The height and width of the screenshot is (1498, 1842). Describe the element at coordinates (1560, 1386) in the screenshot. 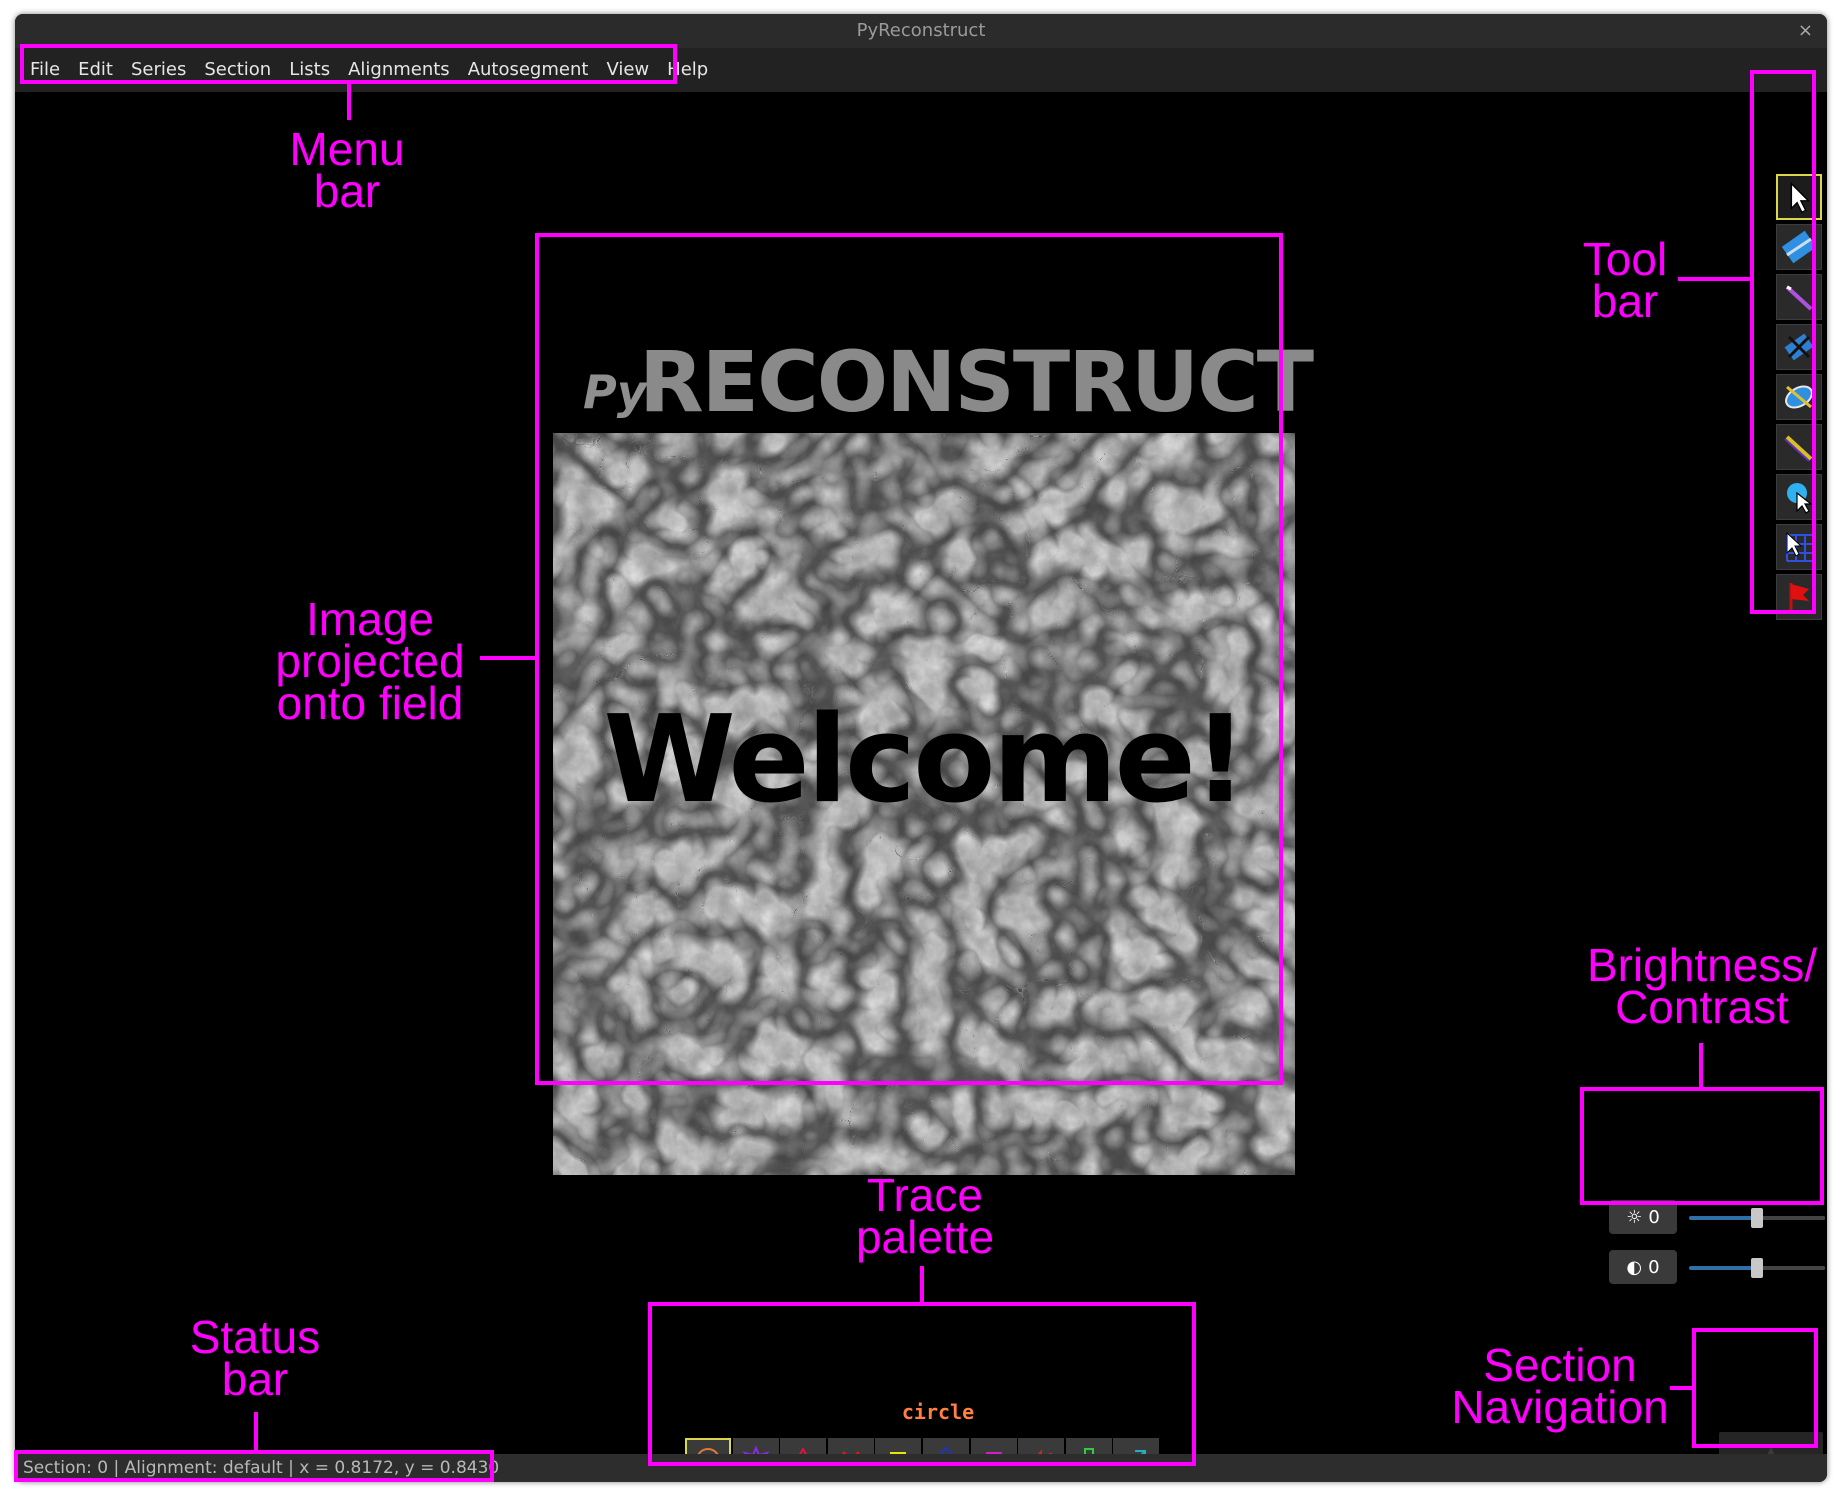

I see `section-nav-label: Section Navigation` at that location.